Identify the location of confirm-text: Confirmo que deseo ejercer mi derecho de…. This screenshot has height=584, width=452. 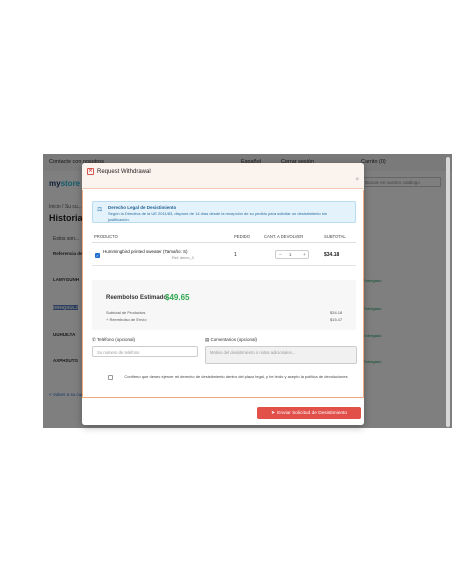
(236, 376).